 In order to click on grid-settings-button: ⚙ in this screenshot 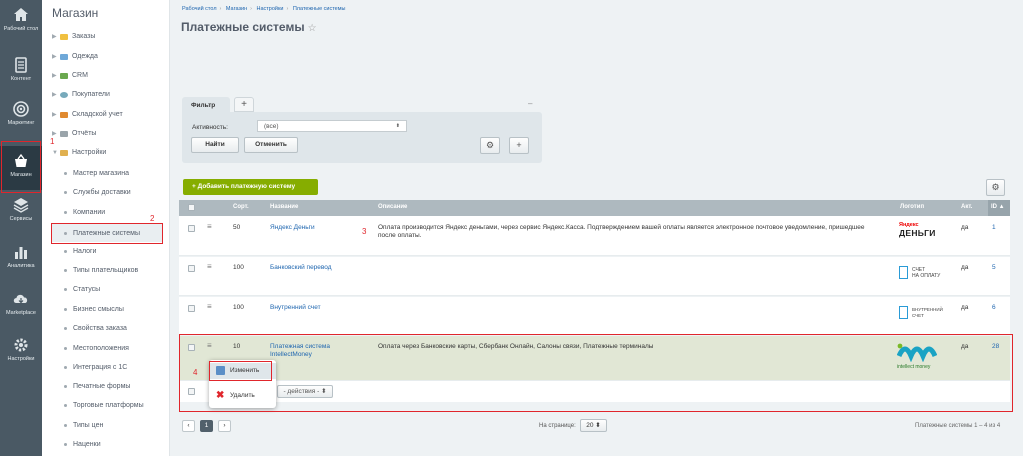, I will do `click(995, 187)`.